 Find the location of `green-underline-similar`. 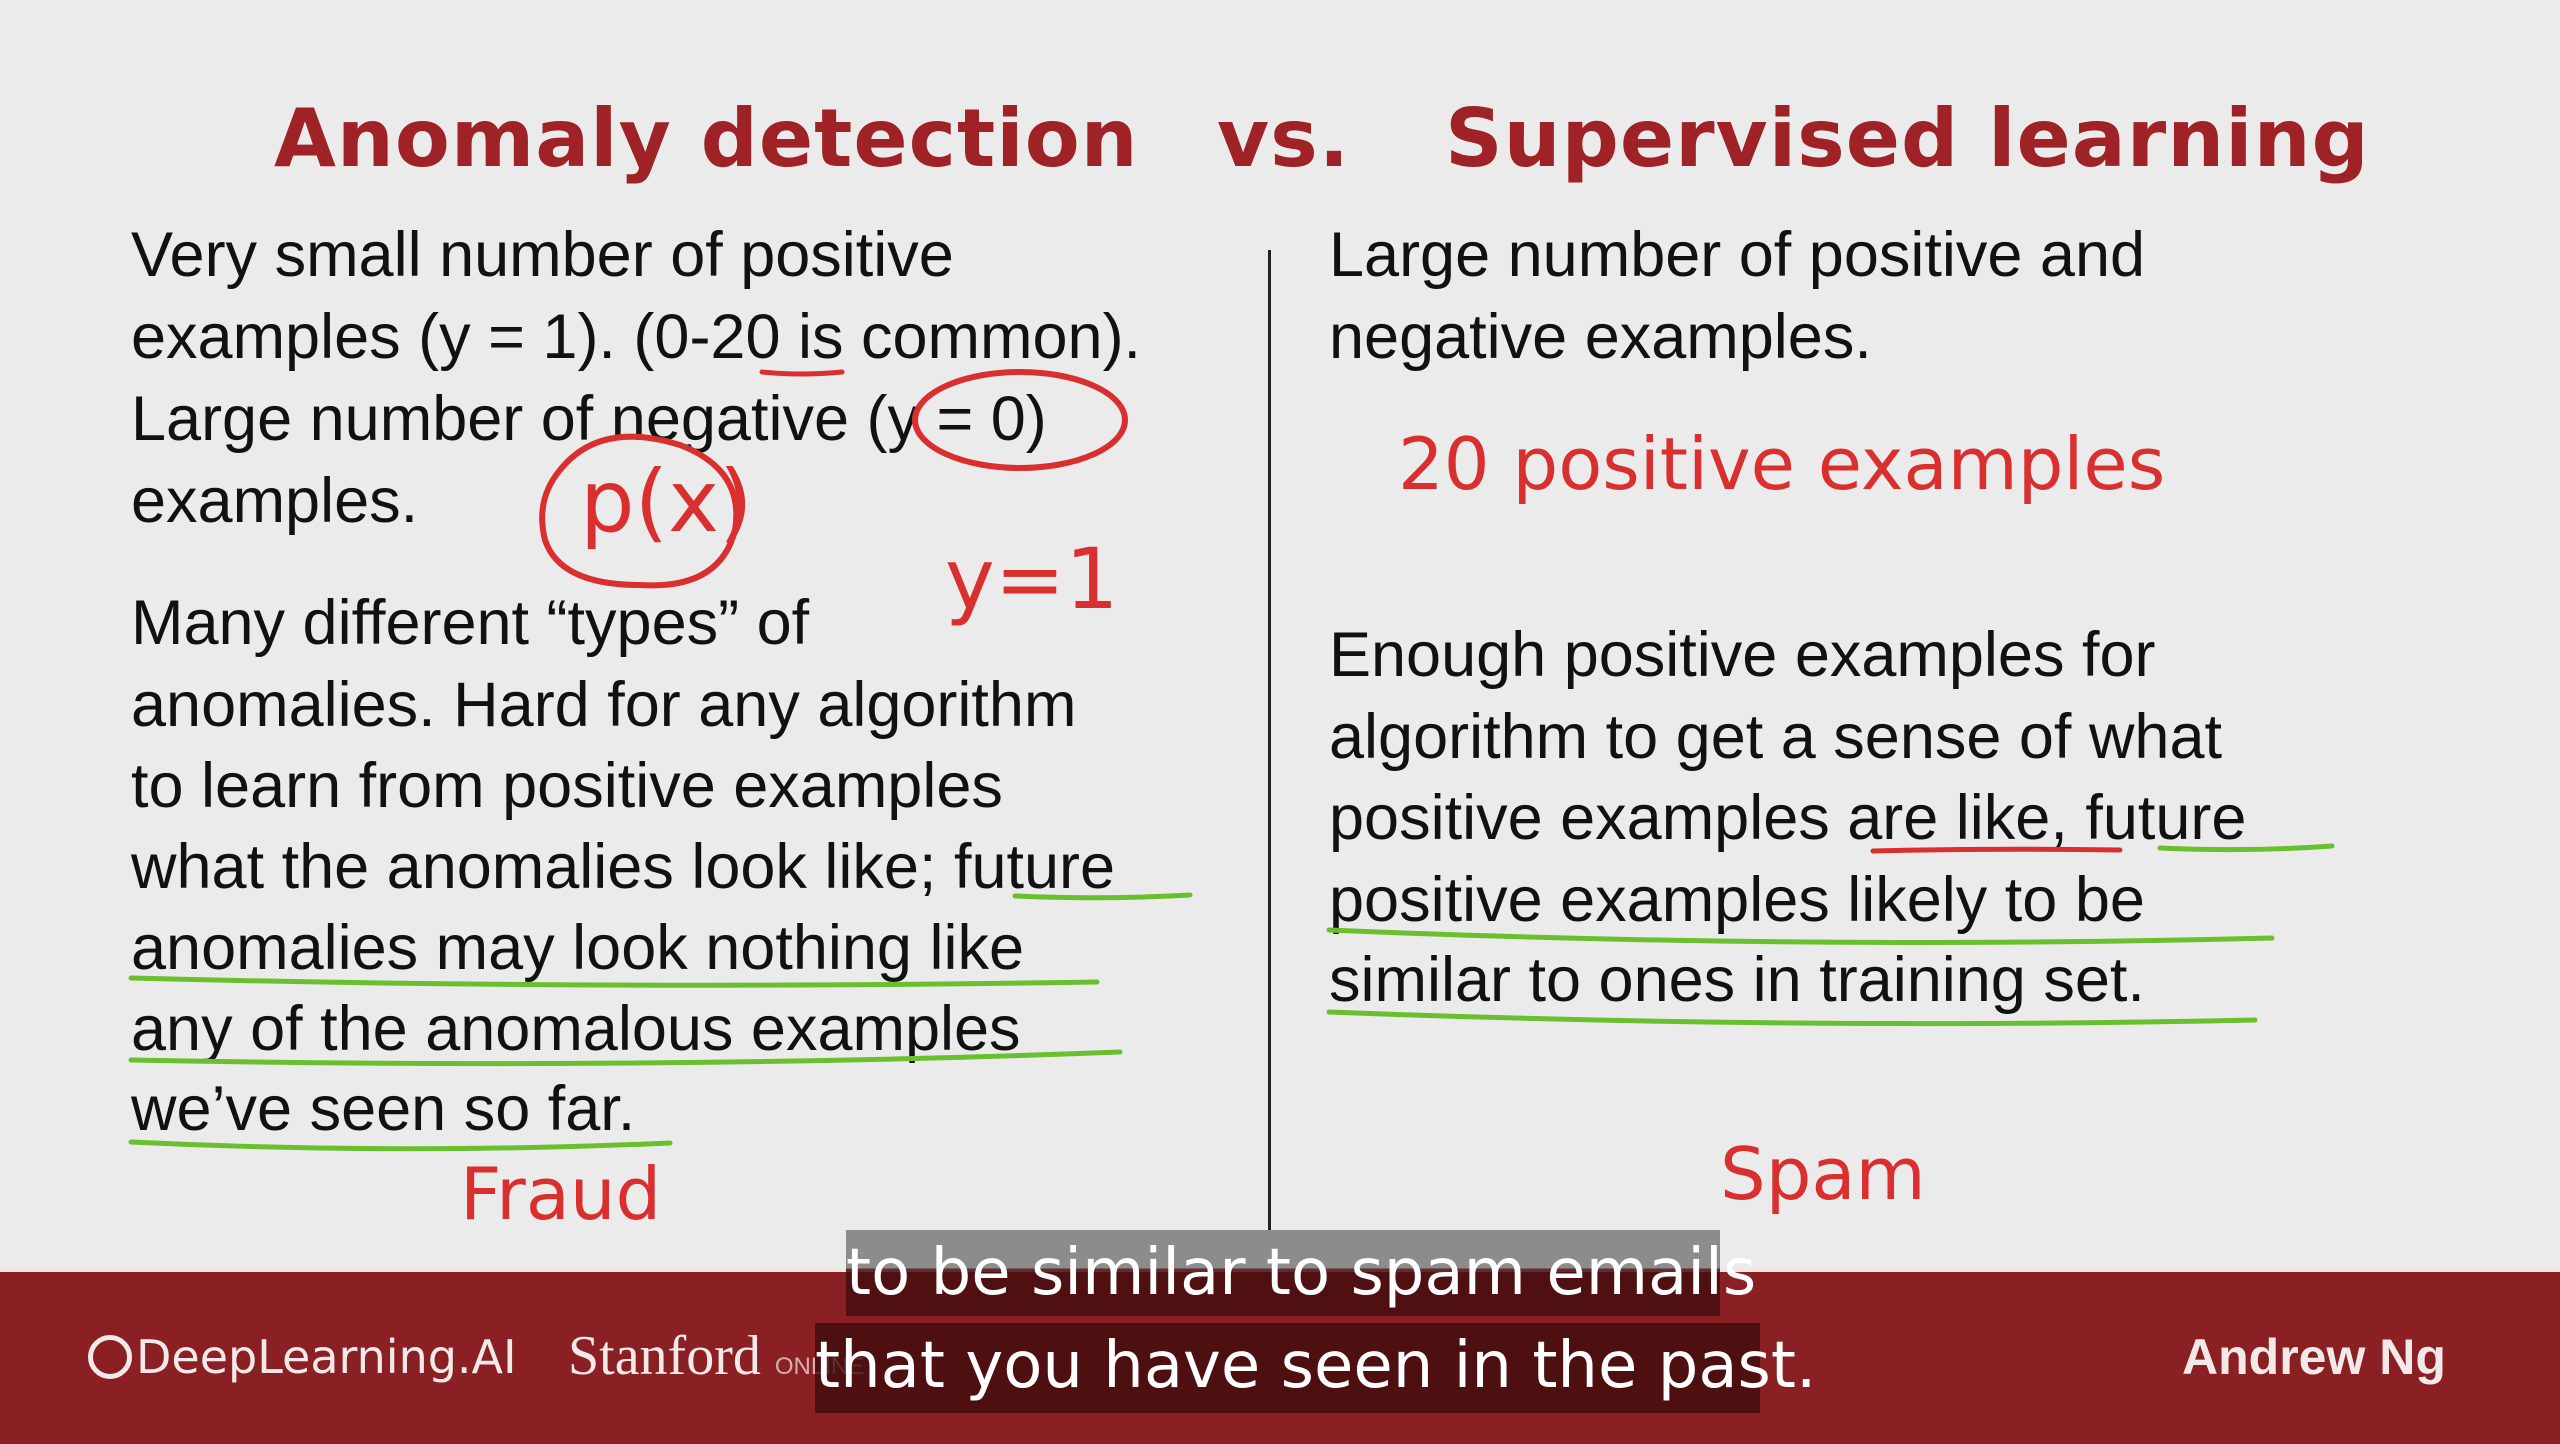

green-underline-similar is located at coordinates (1792, 1018).